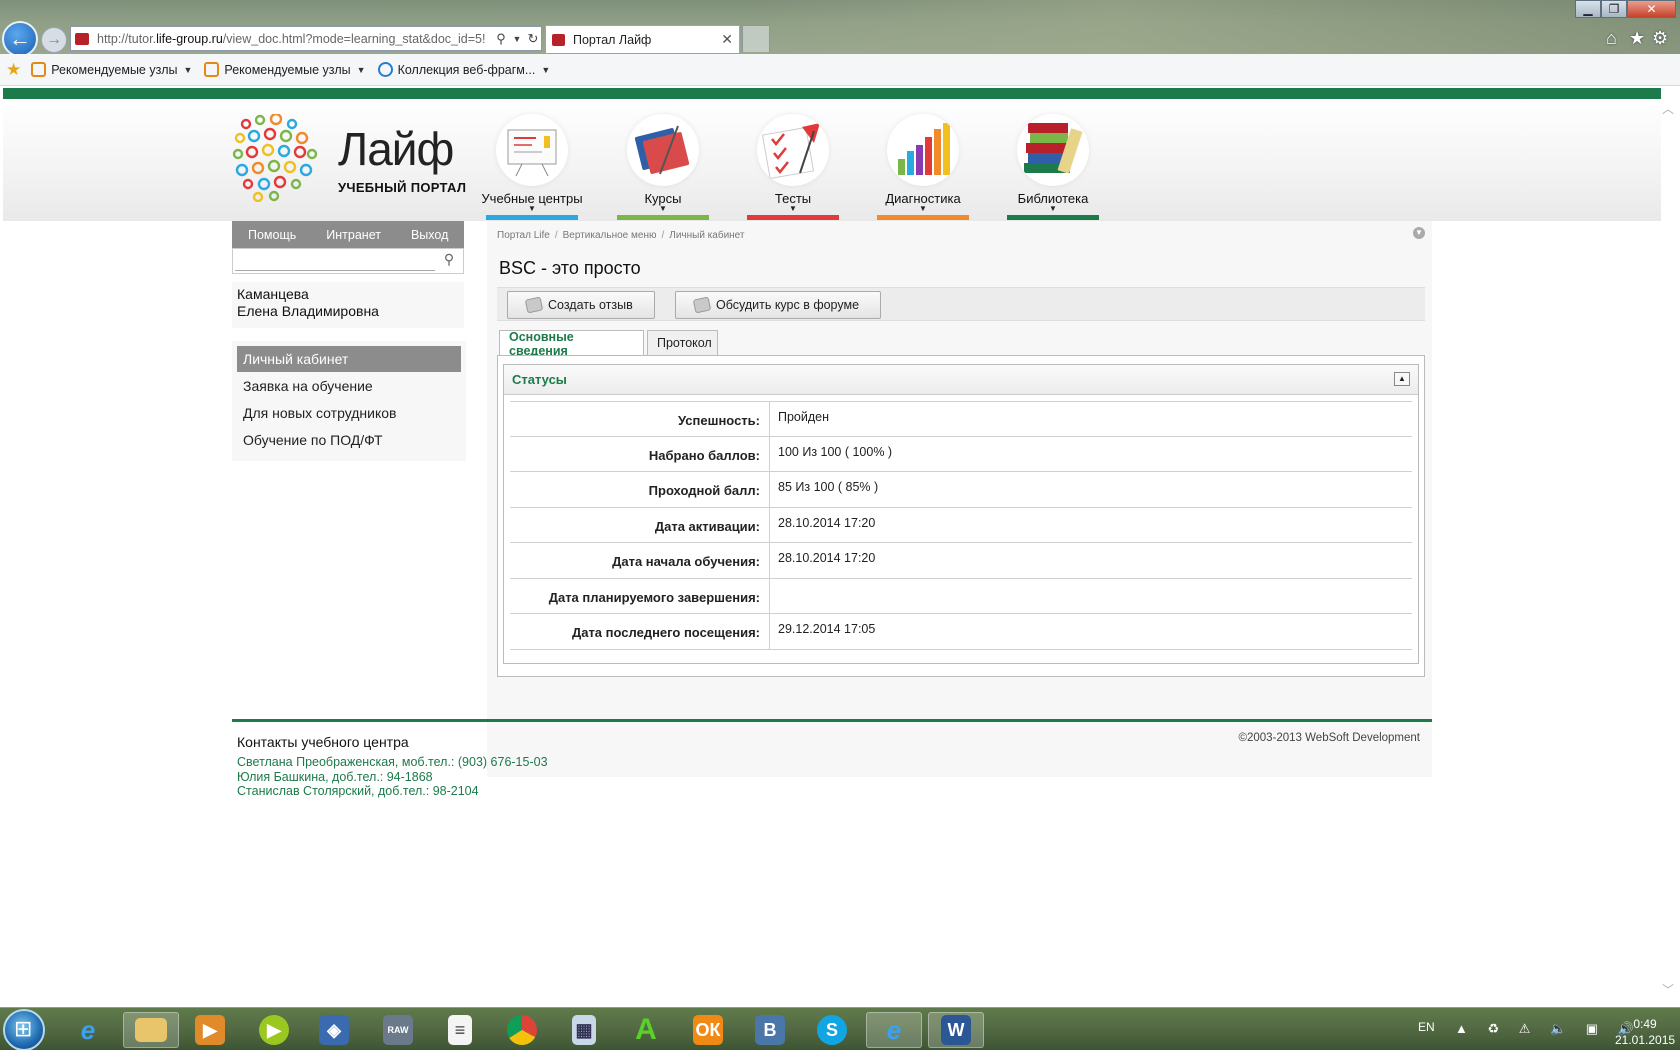  Describe the element at coordinates (533, 39) in the screenshot. I see `refresh-icon: ↻` at that location.